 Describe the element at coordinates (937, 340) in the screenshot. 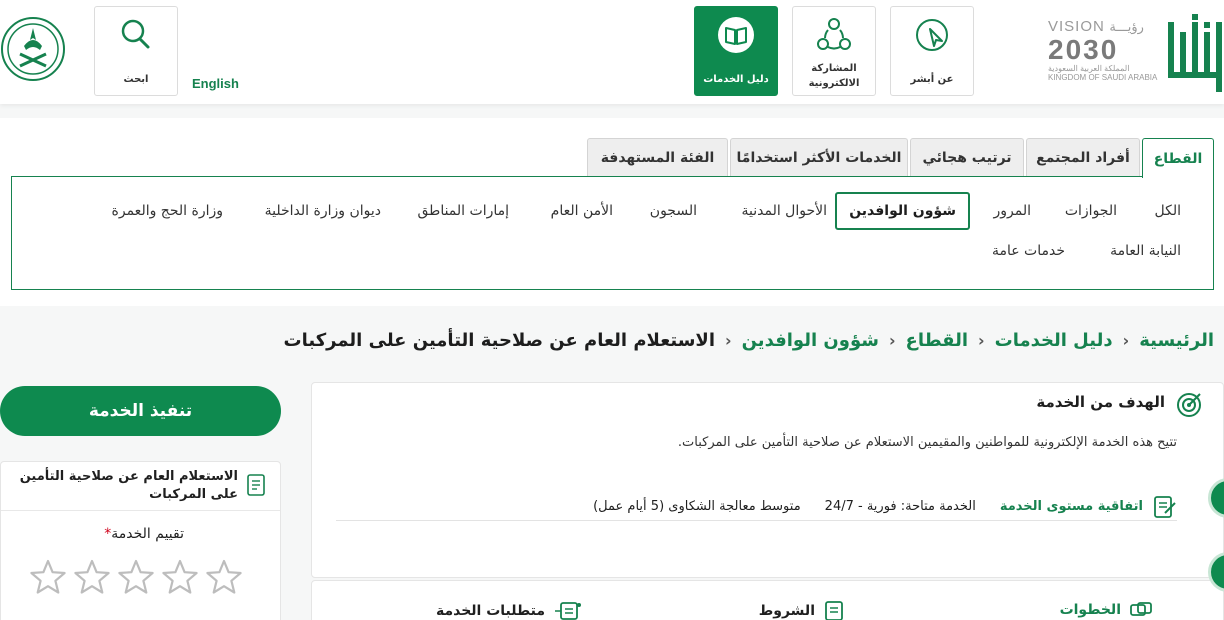

I see `breadcrumb-sector: القطاع` at that location.